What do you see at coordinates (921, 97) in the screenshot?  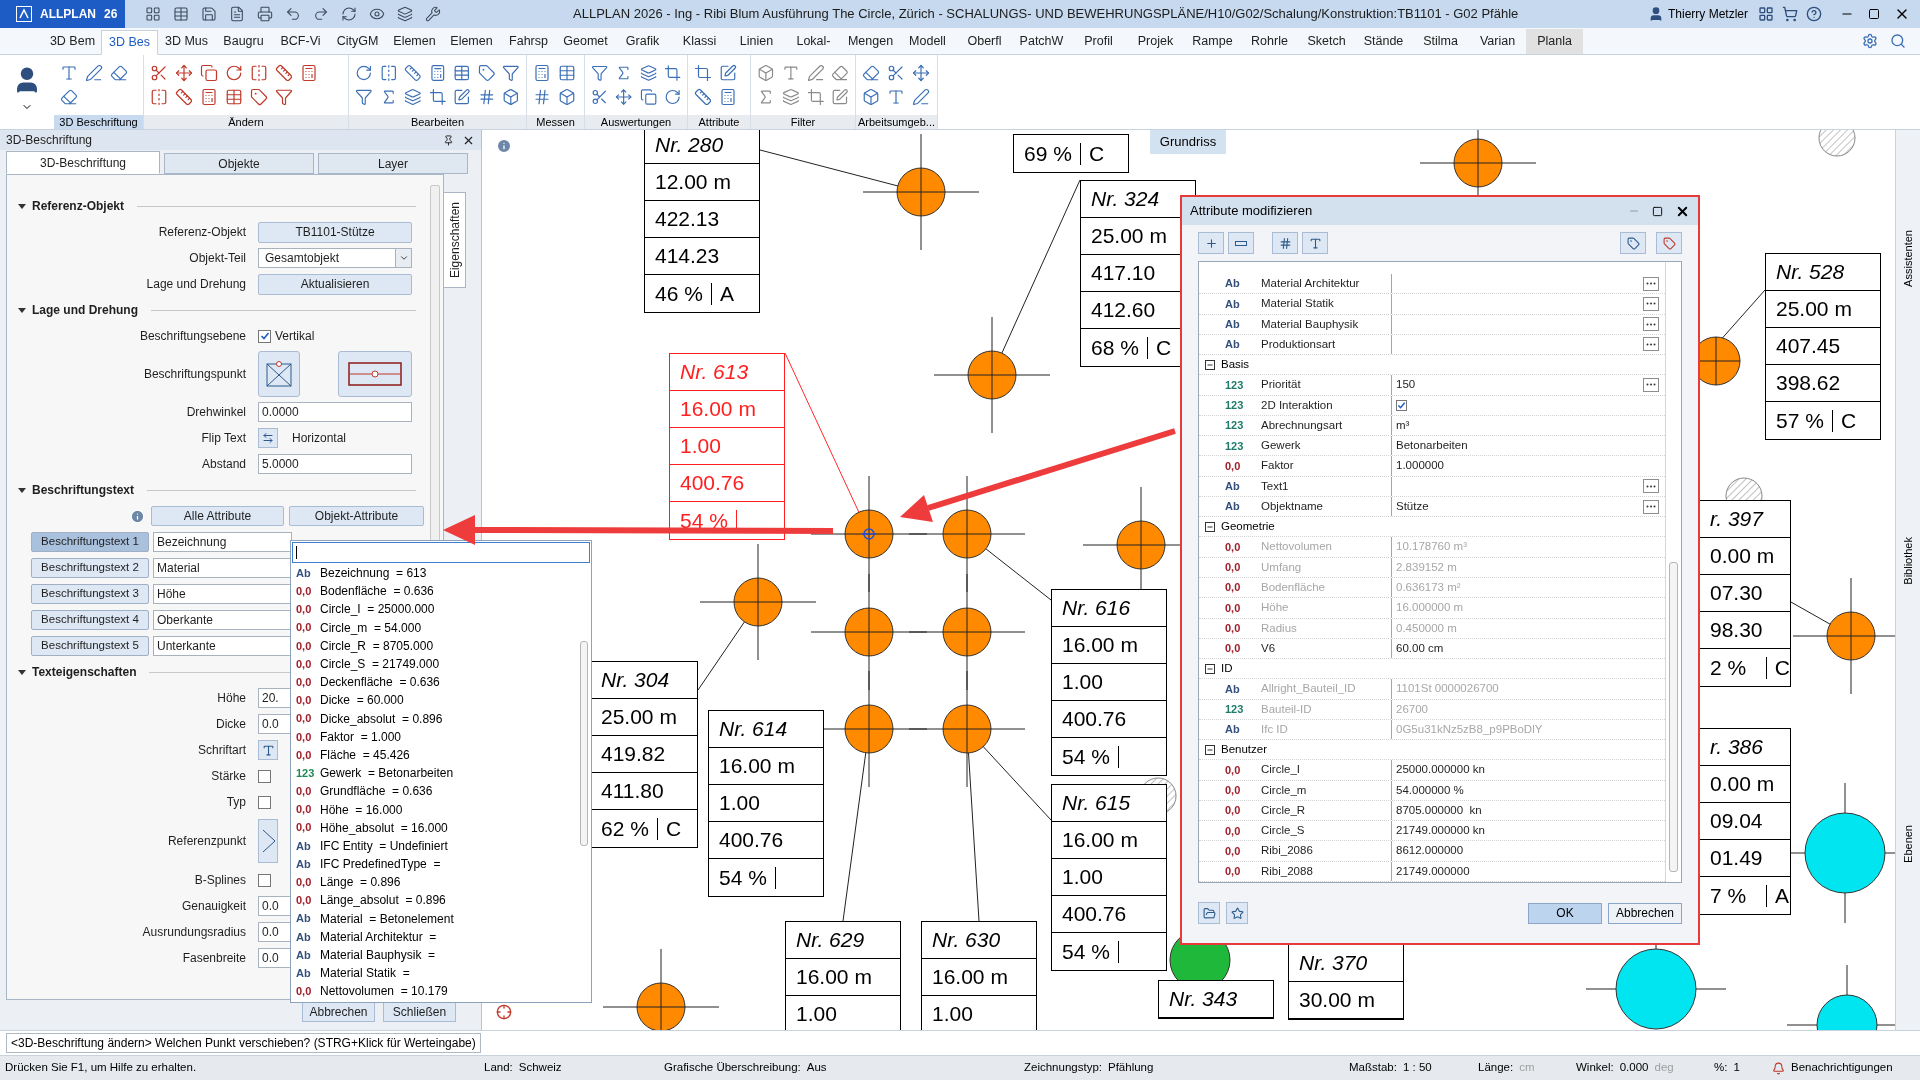 I see `pen-icon` at bounding box center [921, 97].